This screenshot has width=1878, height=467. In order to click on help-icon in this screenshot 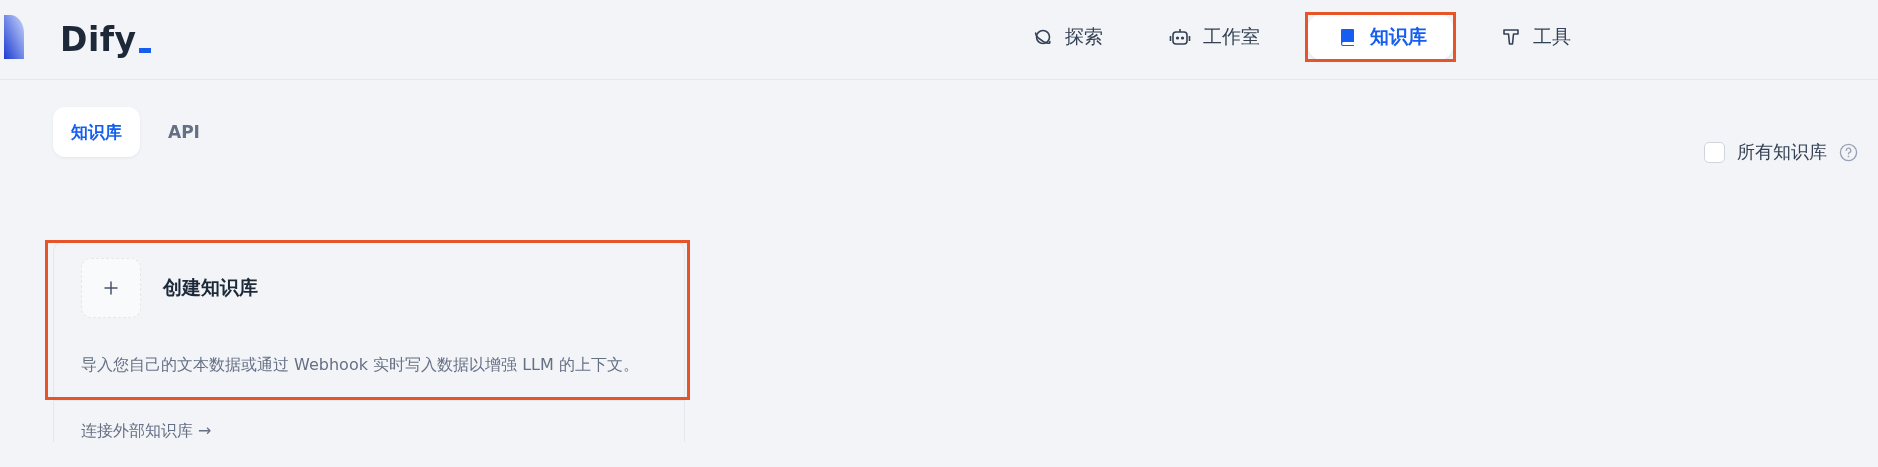, I will do `click(1848, 152)`.